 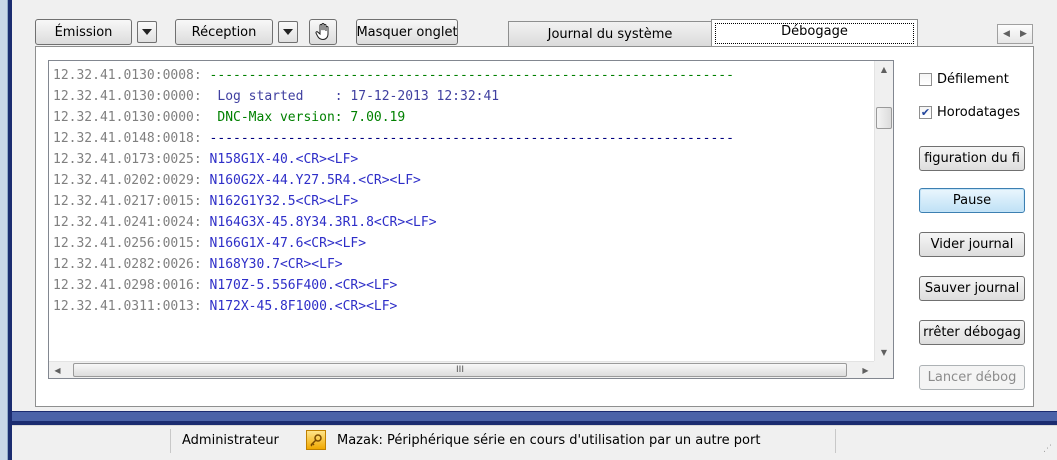 I want to click on log-timestamp: 12.32.41.0311:0013:, so click(x=127, y=306).